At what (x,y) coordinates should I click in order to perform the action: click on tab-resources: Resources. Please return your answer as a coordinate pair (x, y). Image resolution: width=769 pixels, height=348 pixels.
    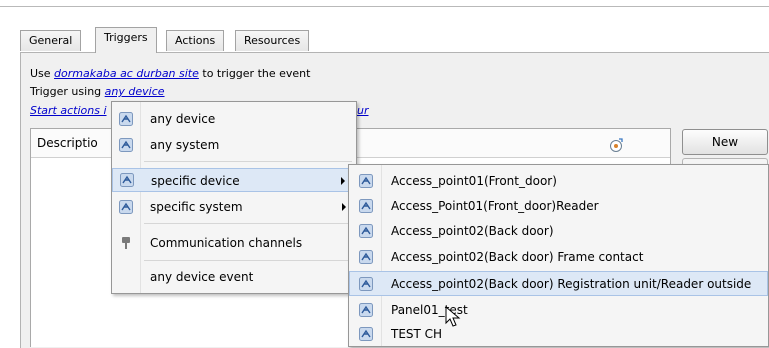
    Looking at the image, I should click on (272, 40).